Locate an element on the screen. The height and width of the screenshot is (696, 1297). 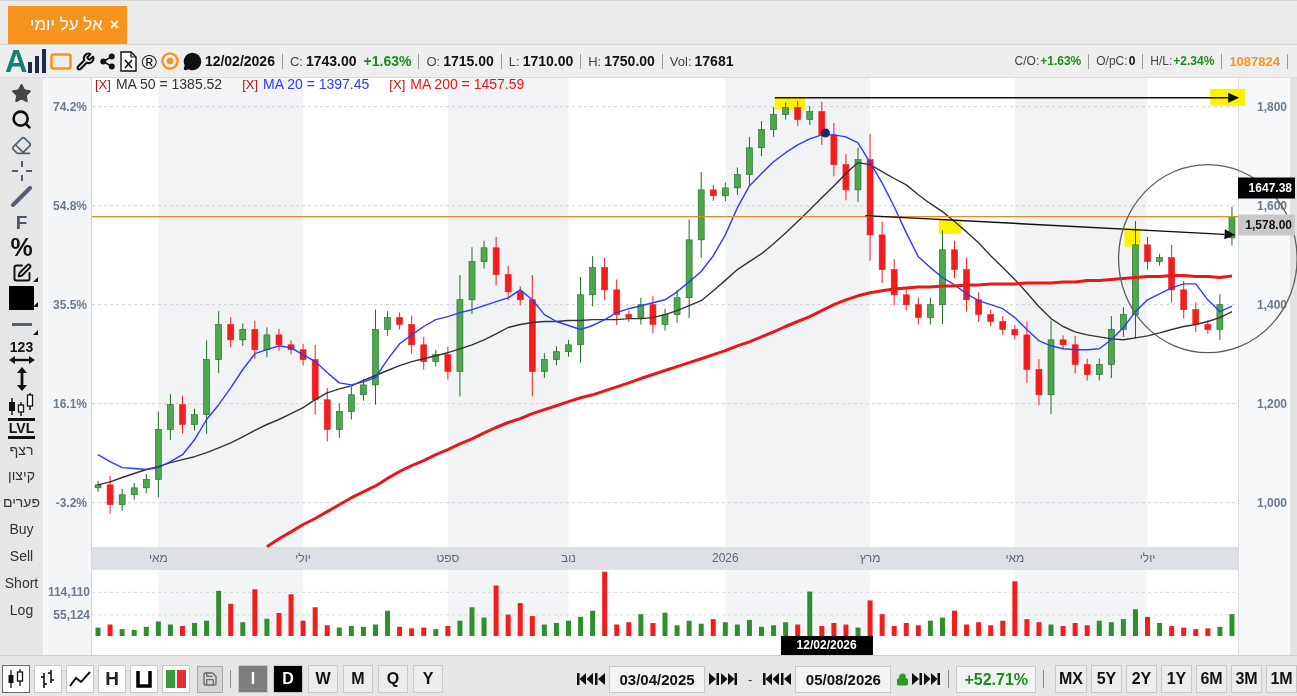
tool-button: Buy is located at coordinates (21, 528).